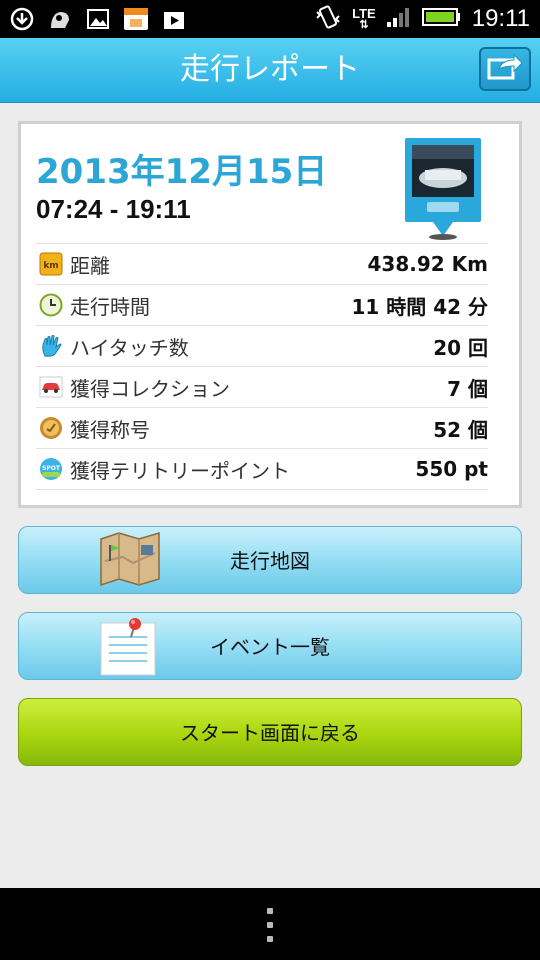 The image size is (540, 960). I want to click on stat-label: 獲得称号, so click(110, 429).